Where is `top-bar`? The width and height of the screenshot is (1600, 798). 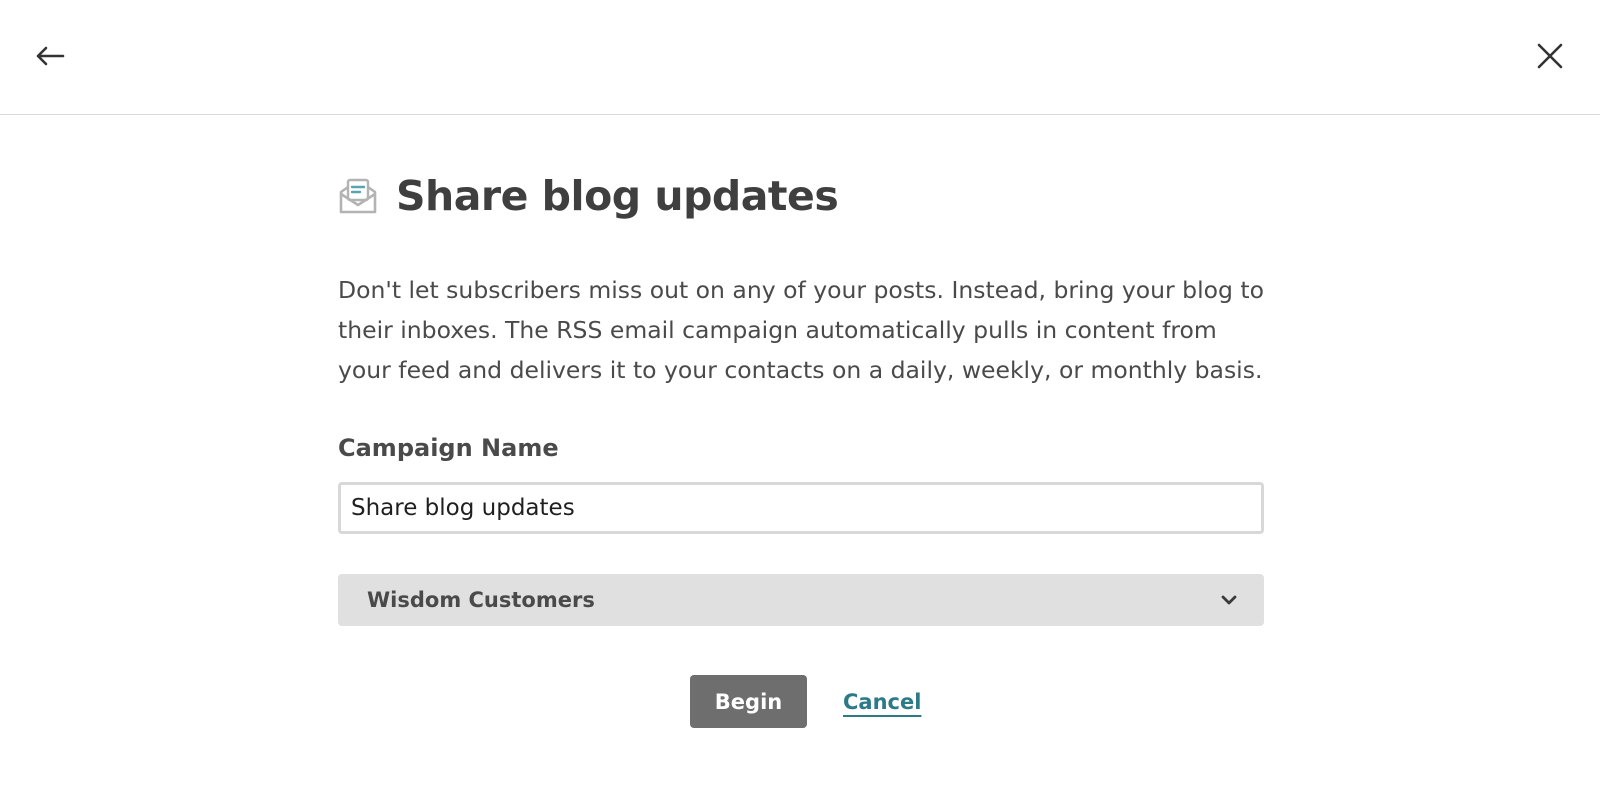 top-bar is located at coordinates (800, 57).